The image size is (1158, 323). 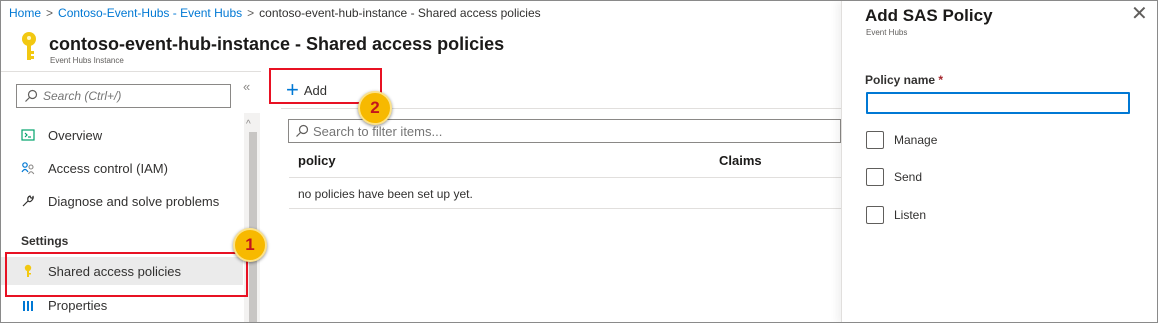 What do you see at coordinates (28, 305) in the screenshot?
I see `properties-icon` at bounding box center [28, 305].